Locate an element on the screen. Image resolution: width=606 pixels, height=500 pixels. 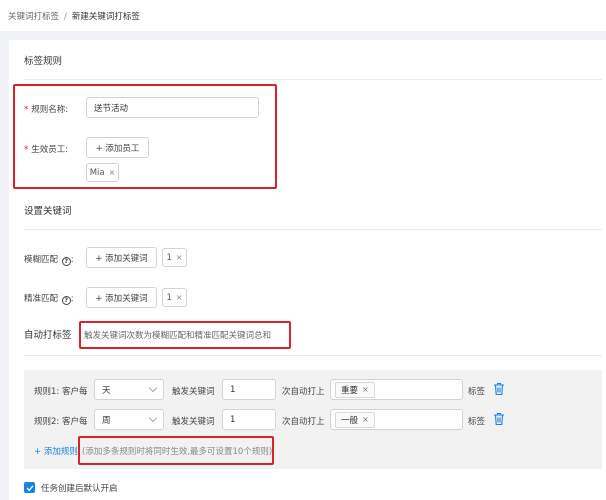
section-title-keywords: 设置关键词 is located at coordinates (48, 211).